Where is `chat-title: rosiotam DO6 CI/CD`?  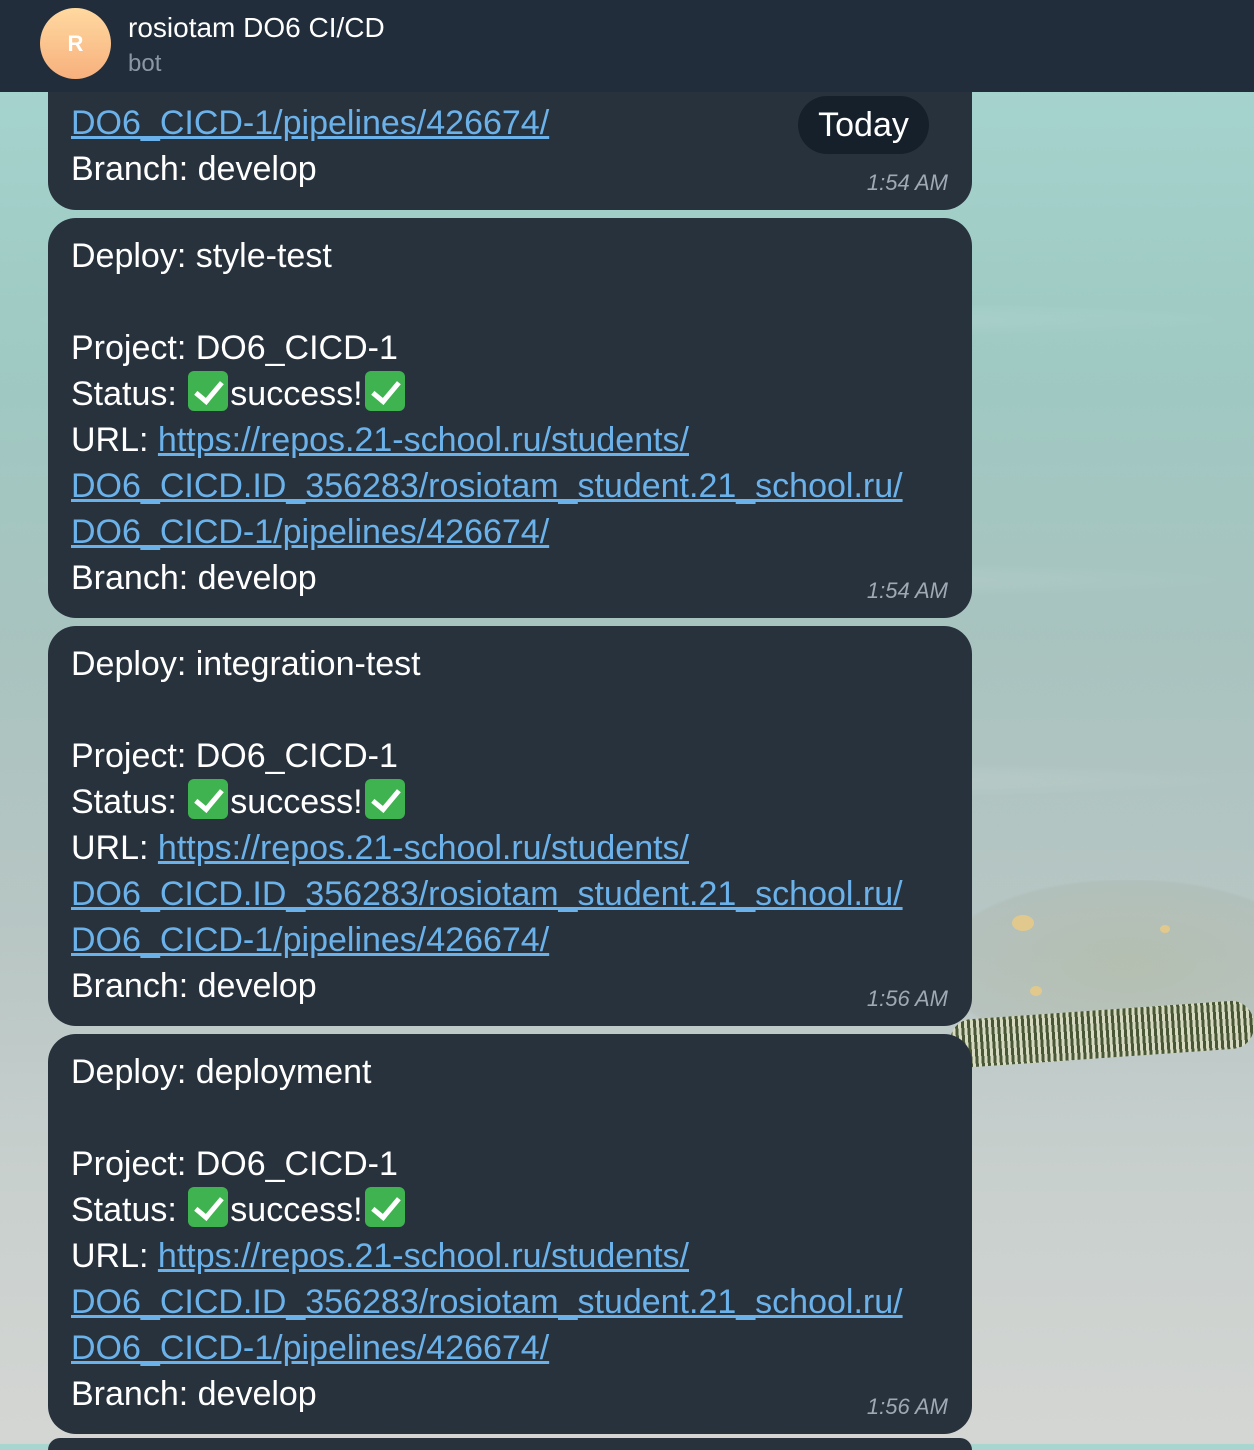 chat-title: rosiotam DO6 CI/CD is located at coordinates (256, 27).